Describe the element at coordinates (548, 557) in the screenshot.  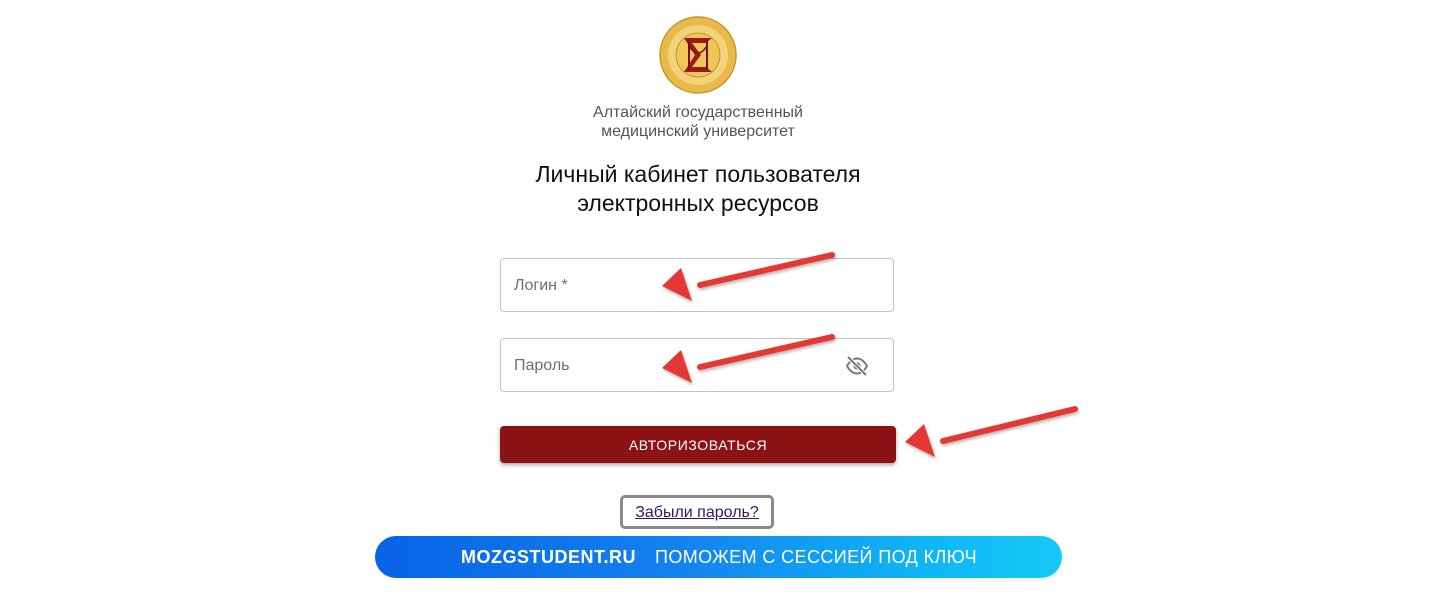
I see `promo-site-name: MOZGSTUDENT.RU` at that location.